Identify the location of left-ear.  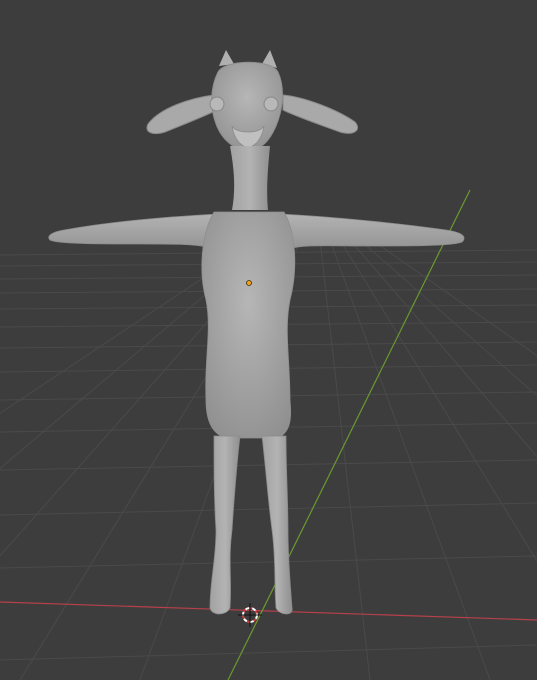
(182, 114).